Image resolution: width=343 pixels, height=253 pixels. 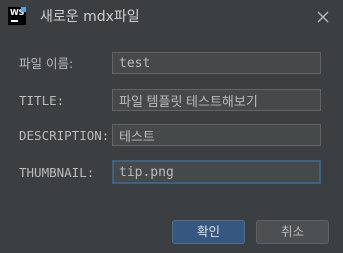 What do you see at coordinates (57, 172) in the screenshot?
I see `thumbnail-label: THUMBNAIL:` at bounding box center [57, 172].